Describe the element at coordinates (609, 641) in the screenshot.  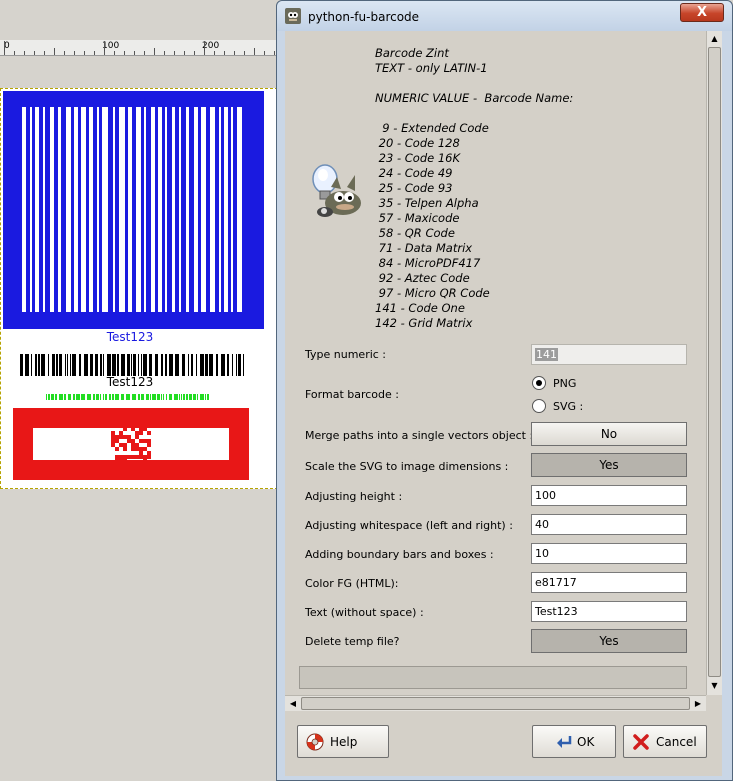
I see `delete-temp-toggle: Yes` at that location.